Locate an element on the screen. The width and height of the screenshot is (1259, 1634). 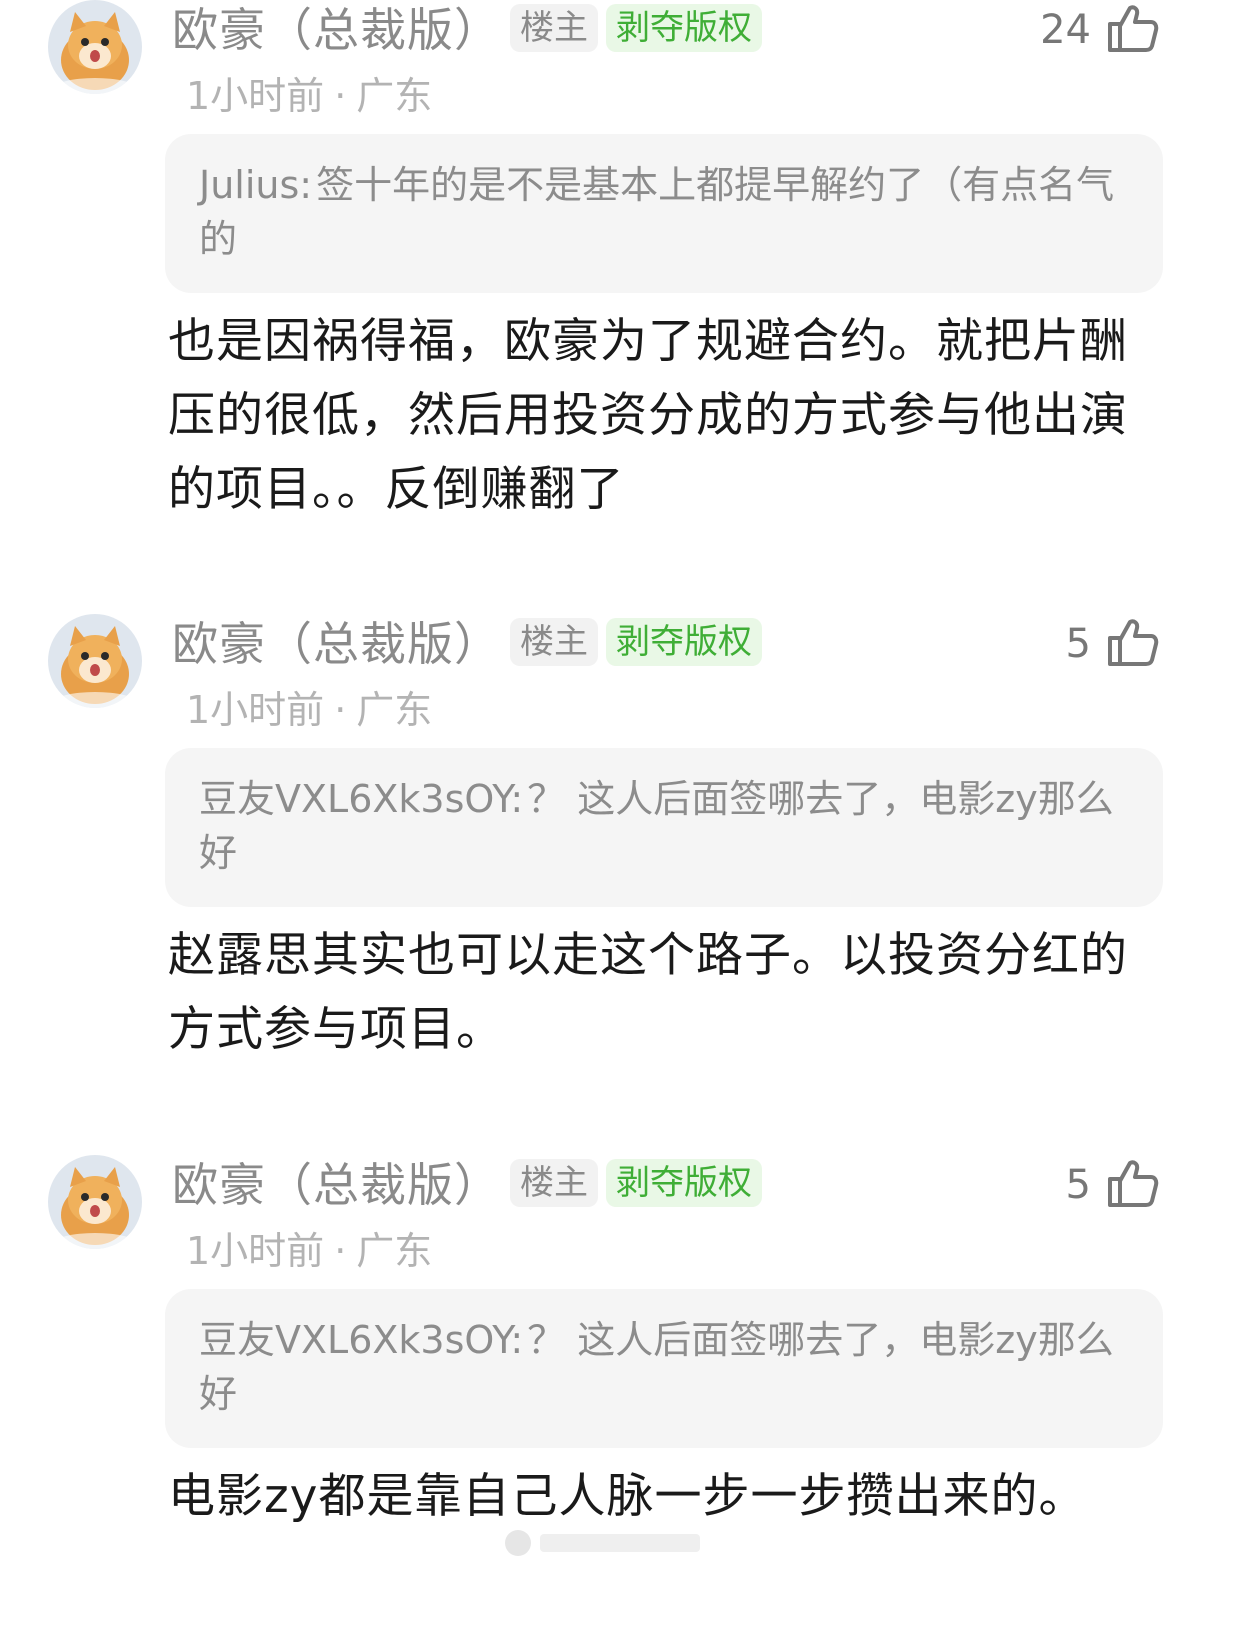
quoted-reply: Julius: 签十年的是不是基本上都提早解约了（有点名气的 is located at coordinates (664, 213).